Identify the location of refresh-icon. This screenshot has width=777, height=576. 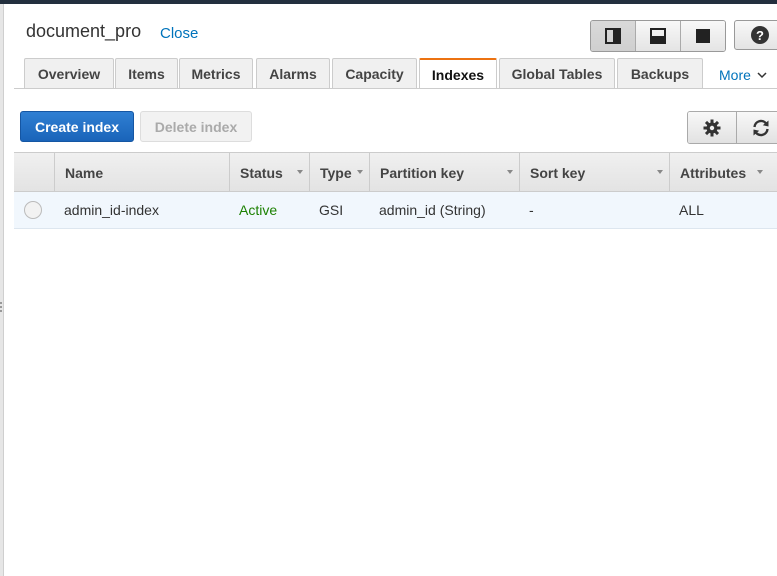
(761, 127).